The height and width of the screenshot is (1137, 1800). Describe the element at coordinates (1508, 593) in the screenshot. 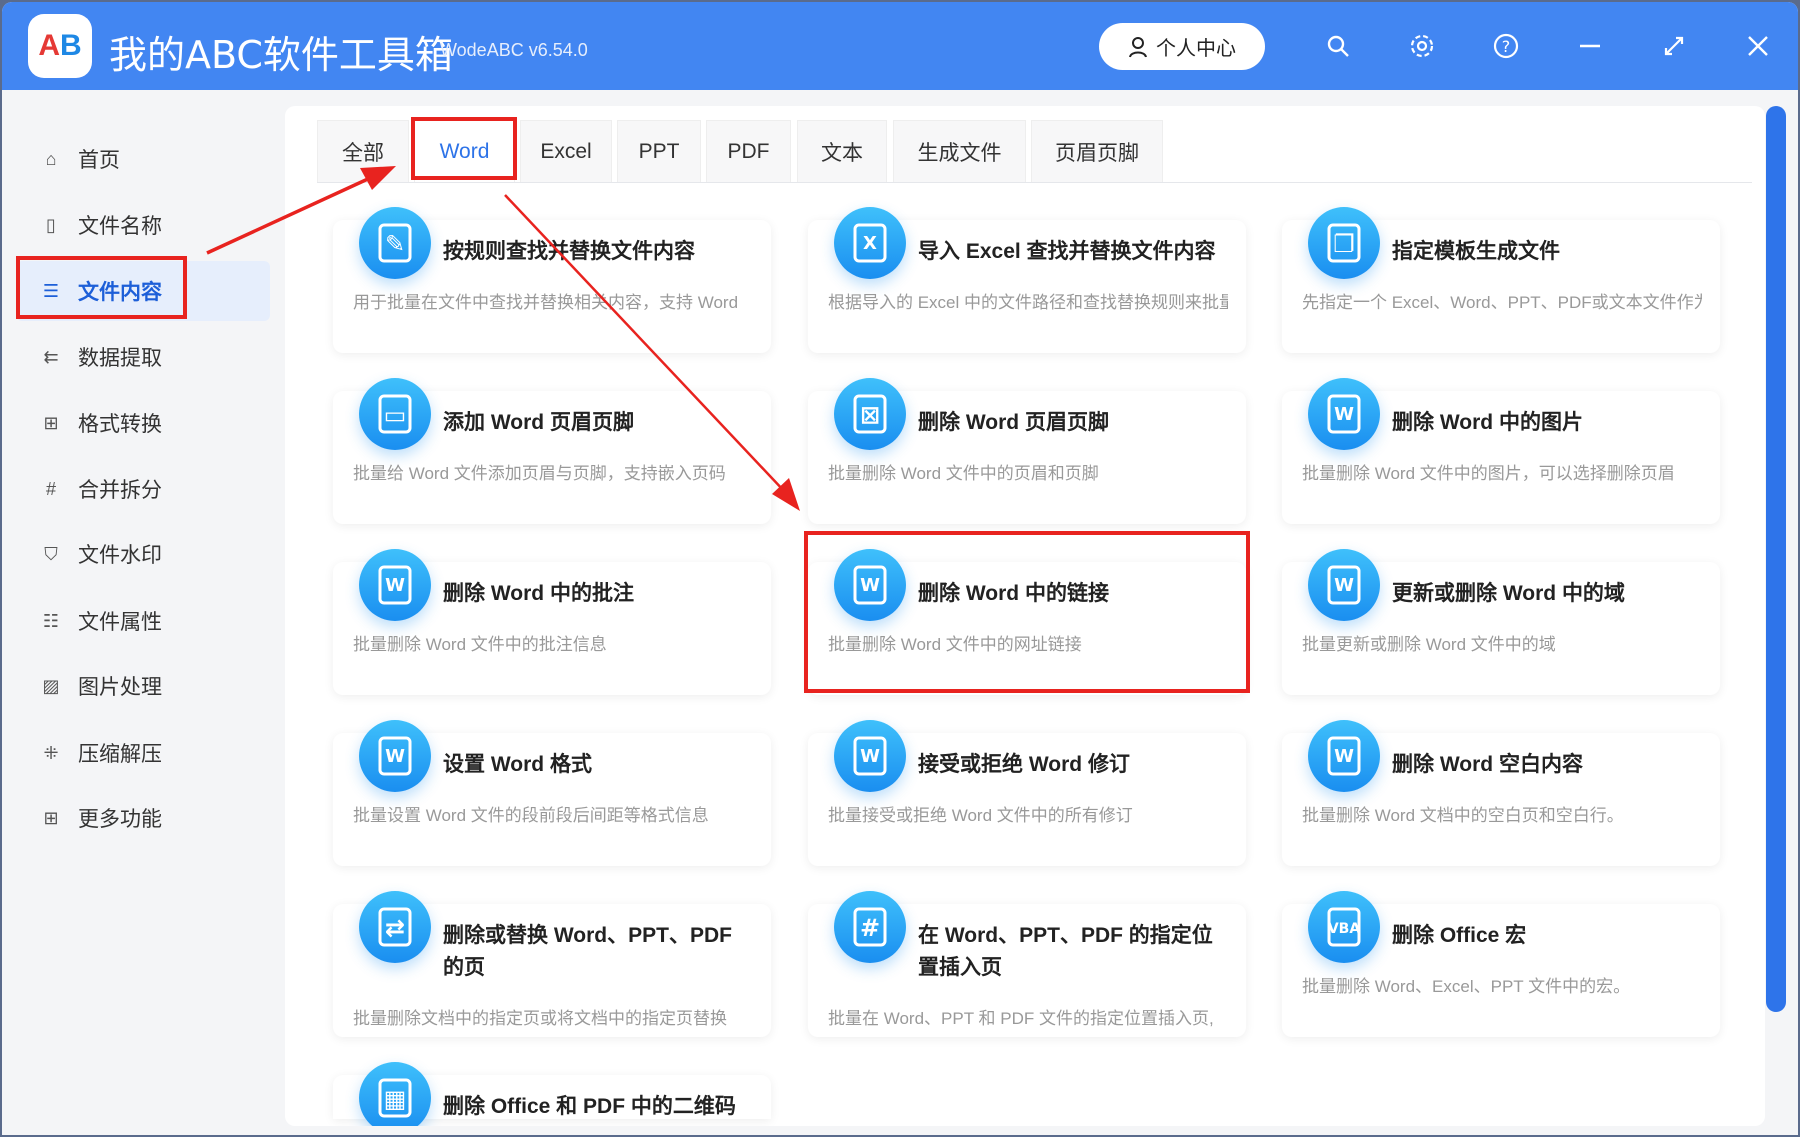

I see `tool-title: 更新或删除 Word 中的域` at that location.